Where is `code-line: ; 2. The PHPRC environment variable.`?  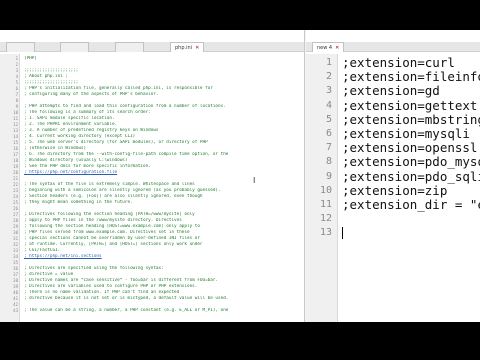 code-line: ; 2. The PHPRC environment variable. is located at coordinates (164, 124).